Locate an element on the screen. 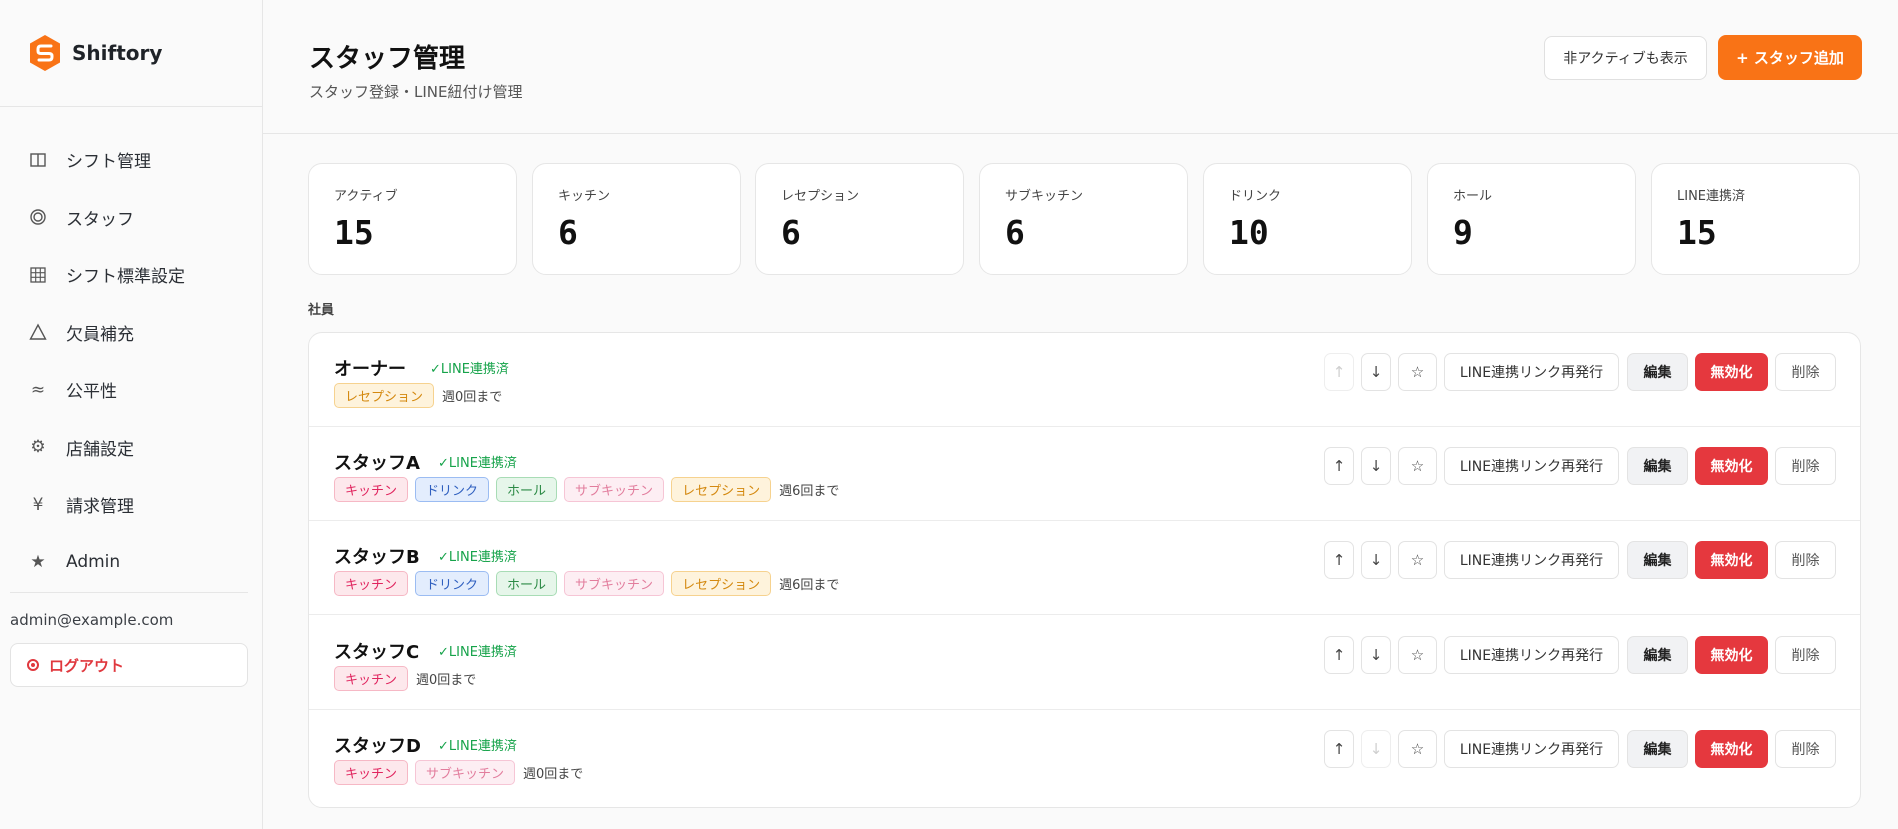 This screenshot has height=829, width=1898. stat-card-line-linked: LINE連携済 15 is located at coordinates (1755, 219).